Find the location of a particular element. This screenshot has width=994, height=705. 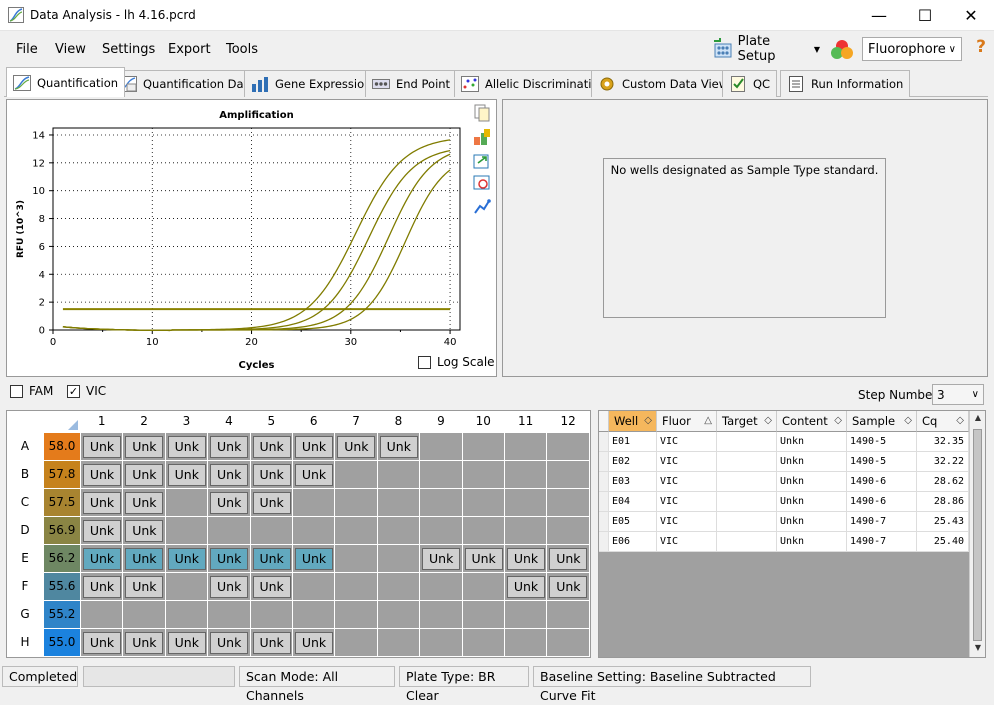

well-content-C4: Unk is located at coordinates (229, 503).